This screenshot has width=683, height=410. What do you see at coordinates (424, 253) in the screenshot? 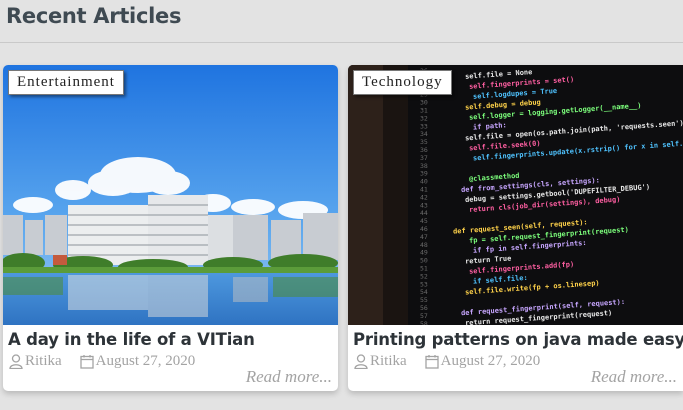
I see `code-line-number: 49` at bounding box center [424, 253].